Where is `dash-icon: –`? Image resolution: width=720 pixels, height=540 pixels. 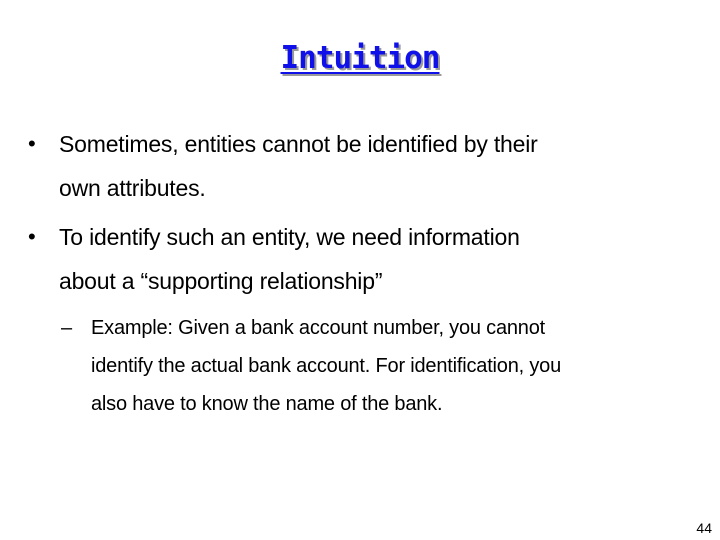 dash-icon: – is located at coordinates (67, 328).